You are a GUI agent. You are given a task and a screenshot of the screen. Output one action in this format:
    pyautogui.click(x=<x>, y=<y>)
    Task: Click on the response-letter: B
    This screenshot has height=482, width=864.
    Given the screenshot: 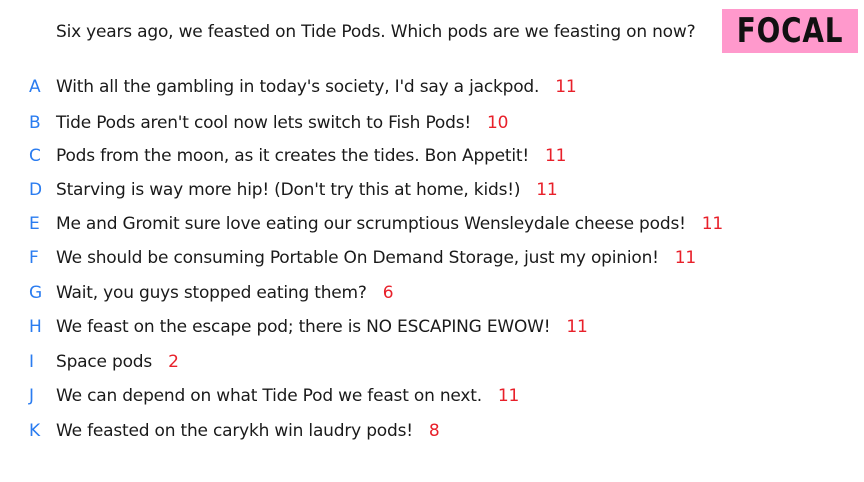 What is the action you would take?
    pyautogui.click(x=35, y=123)
    